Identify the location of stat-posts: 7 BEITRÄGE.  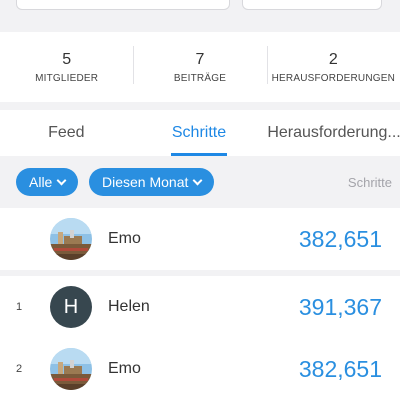
(199, 67).